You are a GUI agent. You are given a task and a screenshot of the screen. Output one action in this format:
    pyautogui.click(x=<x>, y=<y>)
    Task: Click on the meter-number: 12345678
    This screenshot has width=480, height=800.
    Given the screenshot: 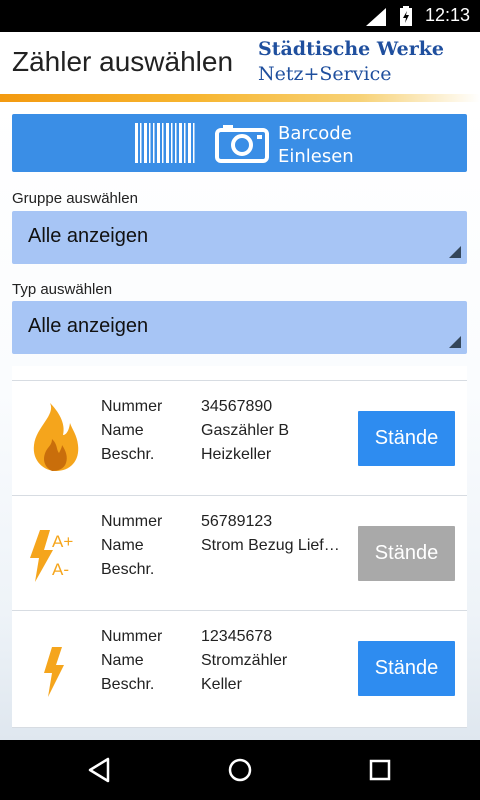 What is the action you would take?
    pyautogui.click(x=237, y=636)
    